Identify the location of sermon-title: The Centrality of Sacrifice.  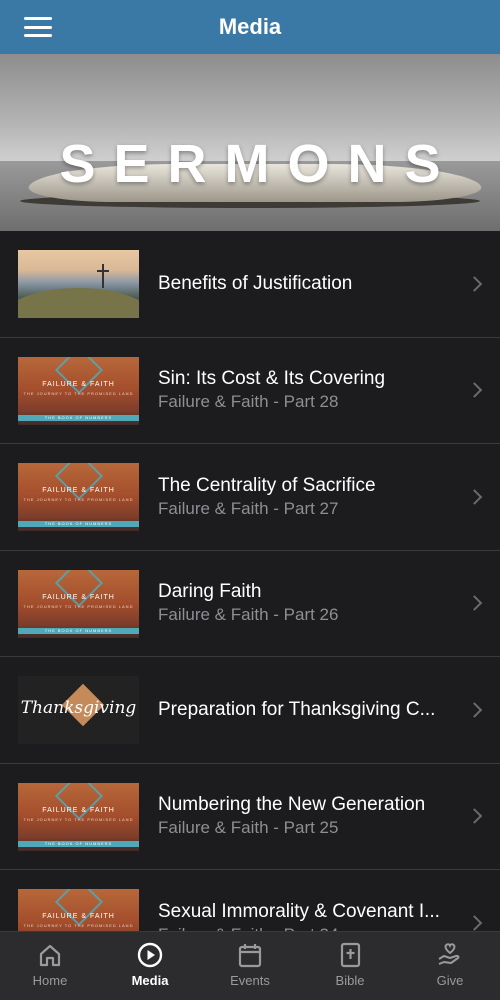
(267, 485).